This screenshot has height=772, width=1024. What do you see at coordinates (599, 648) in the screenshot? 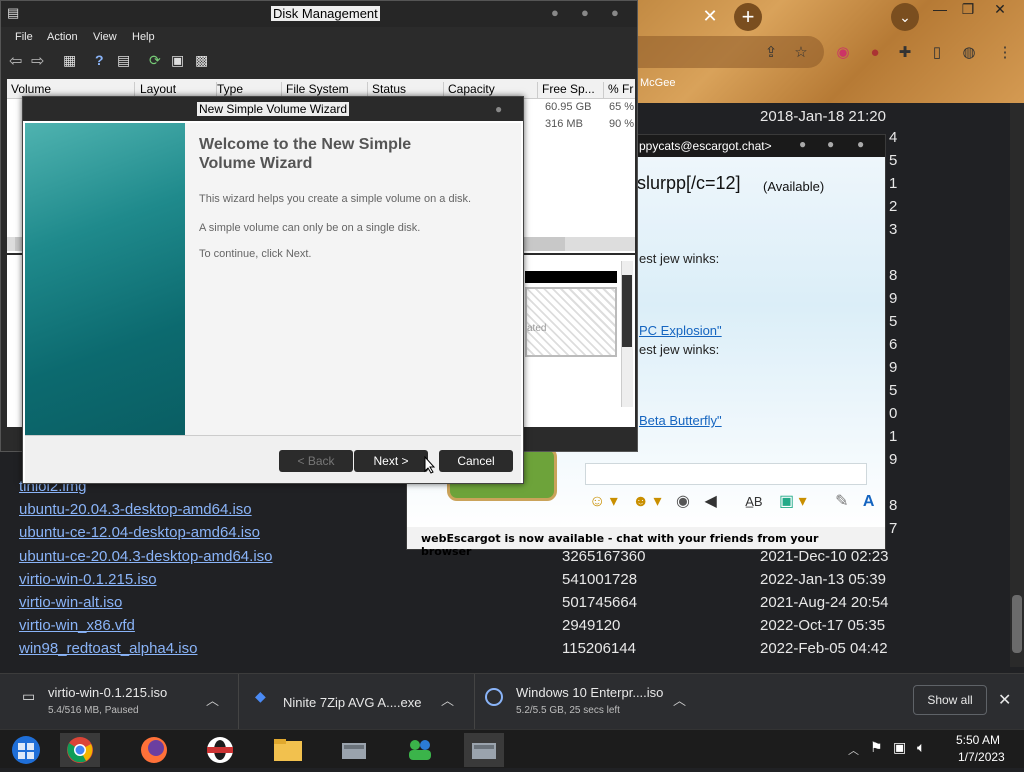
I see `listing-size: 115206144` at bounding box center [599, 648].